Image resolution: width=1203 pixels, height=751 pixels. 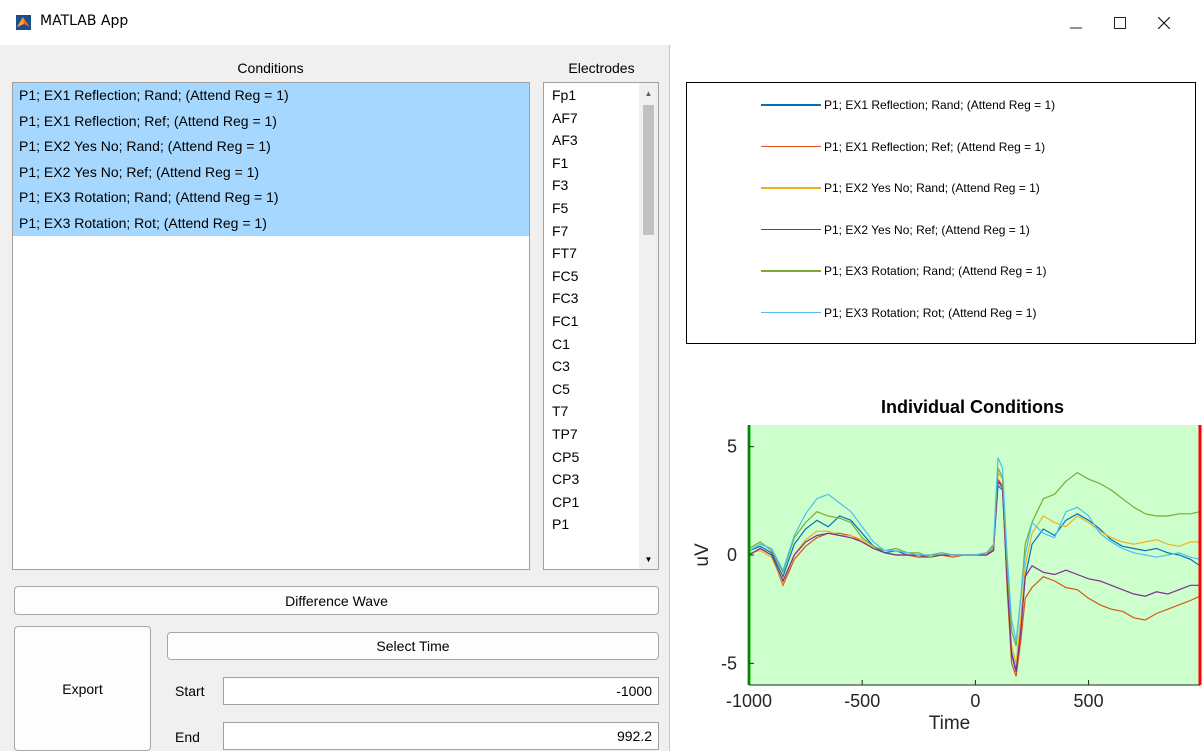 What do you see at coordinates (648, 170) in the screenshot?
I see `scrollbar-thumb` at bounding box center [648, 170].